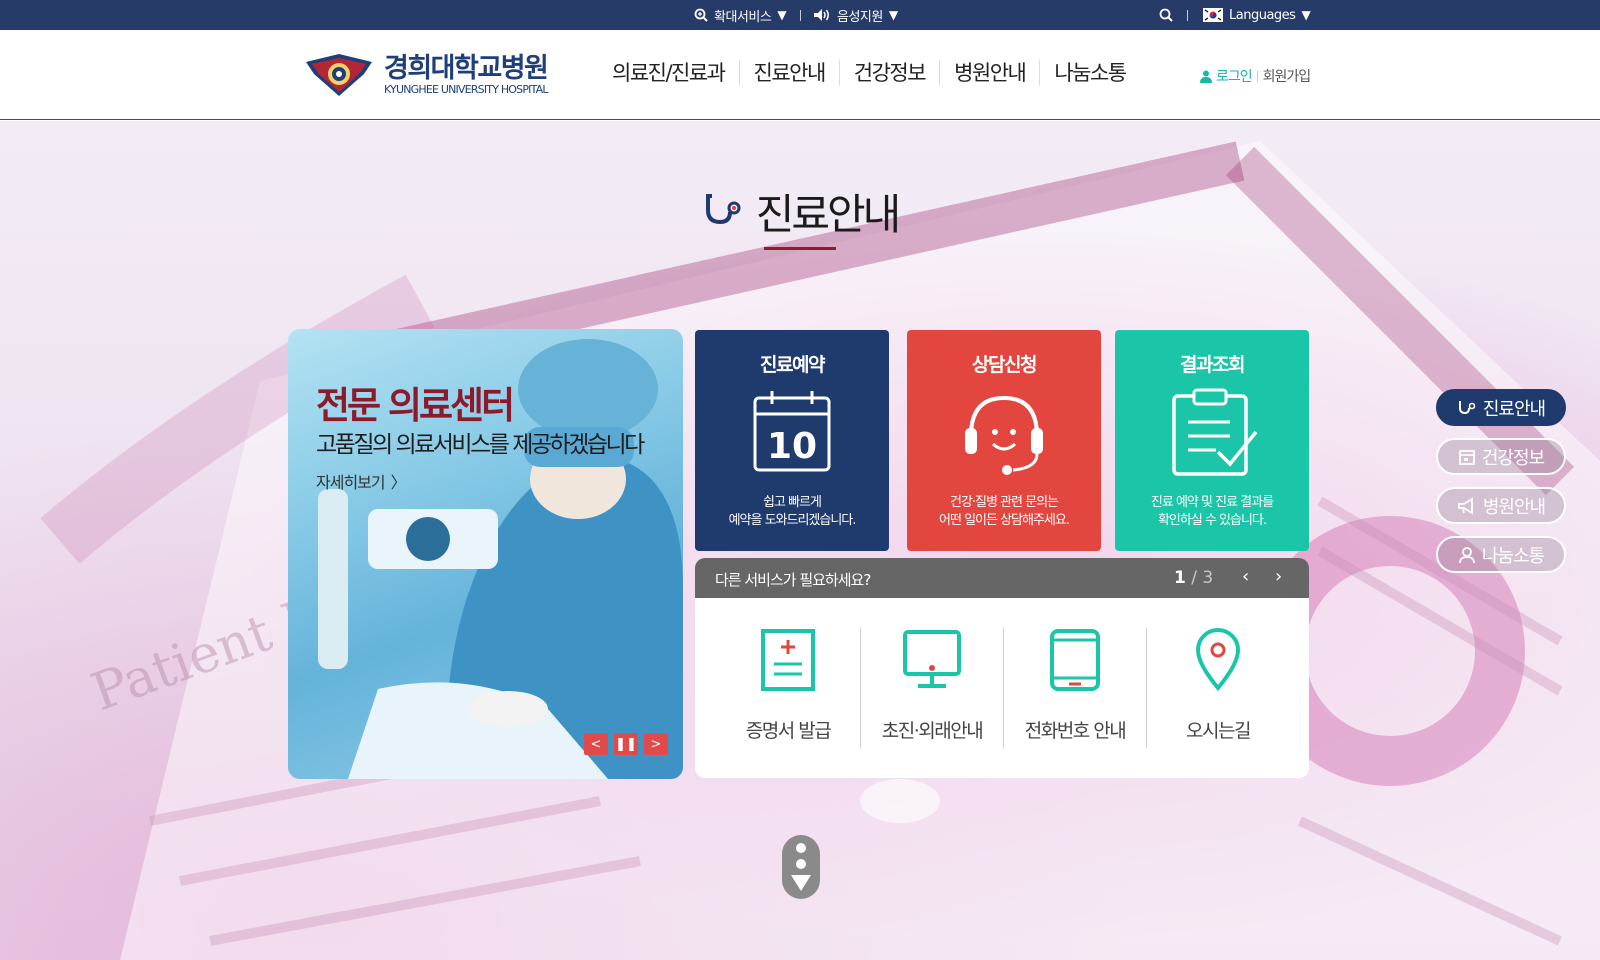  Describe the element at coordinates (480, 445) in the screenshot. I see `banner-subheading: 고품질의 의료서비스를 제공하겠습니다` at that location.